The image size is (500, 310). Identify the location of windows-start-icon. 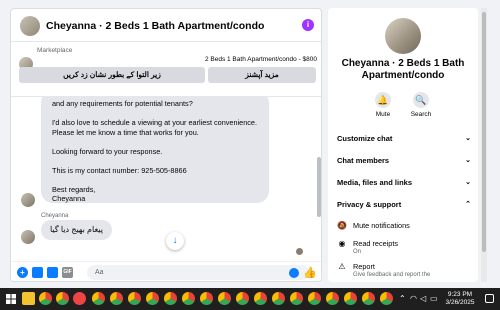
(11, 299).